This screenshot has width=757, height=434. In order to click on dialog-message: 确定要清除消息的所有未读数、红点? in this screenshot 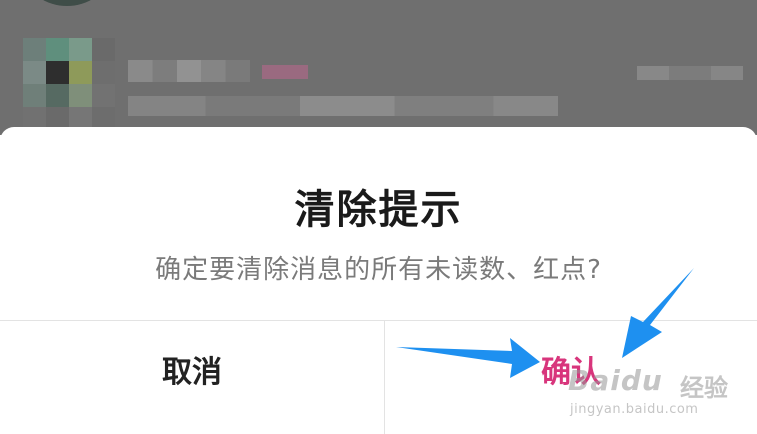, I will do `click(378, 270)`.